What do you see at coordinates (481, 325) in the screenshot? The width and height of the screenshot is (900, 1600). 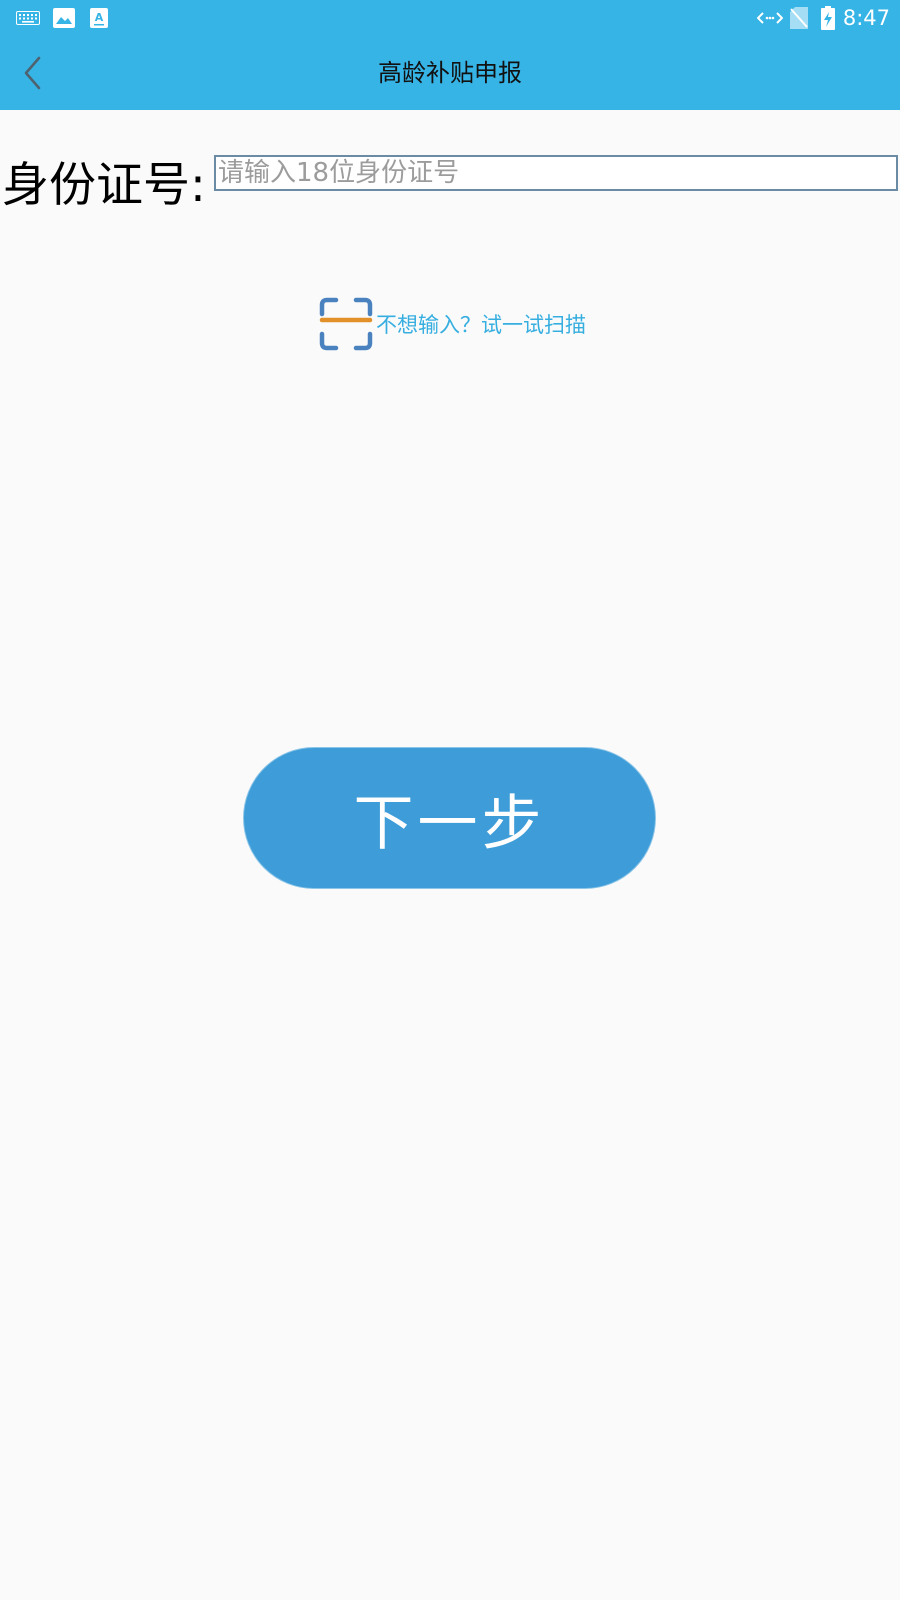 I see `scan-link-text: 不想输入？试一试扫描` at bounding box center [481, 325].